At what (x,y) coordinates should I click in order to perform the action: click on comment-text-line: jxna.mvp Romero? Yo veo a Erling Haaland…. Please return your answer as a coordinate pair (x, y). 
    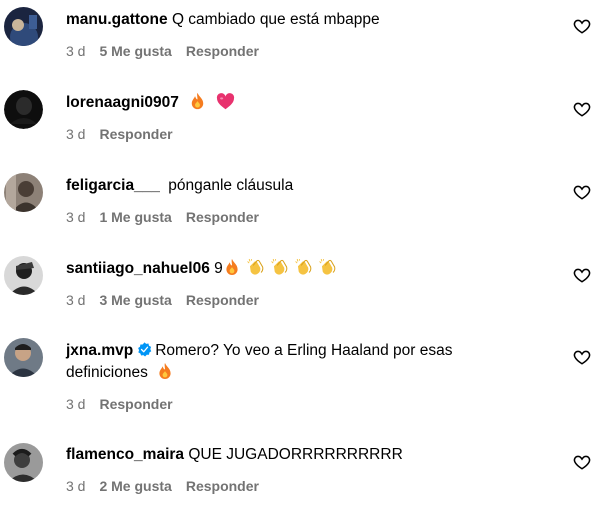
    Looking at the image, I should click on (259, 351).